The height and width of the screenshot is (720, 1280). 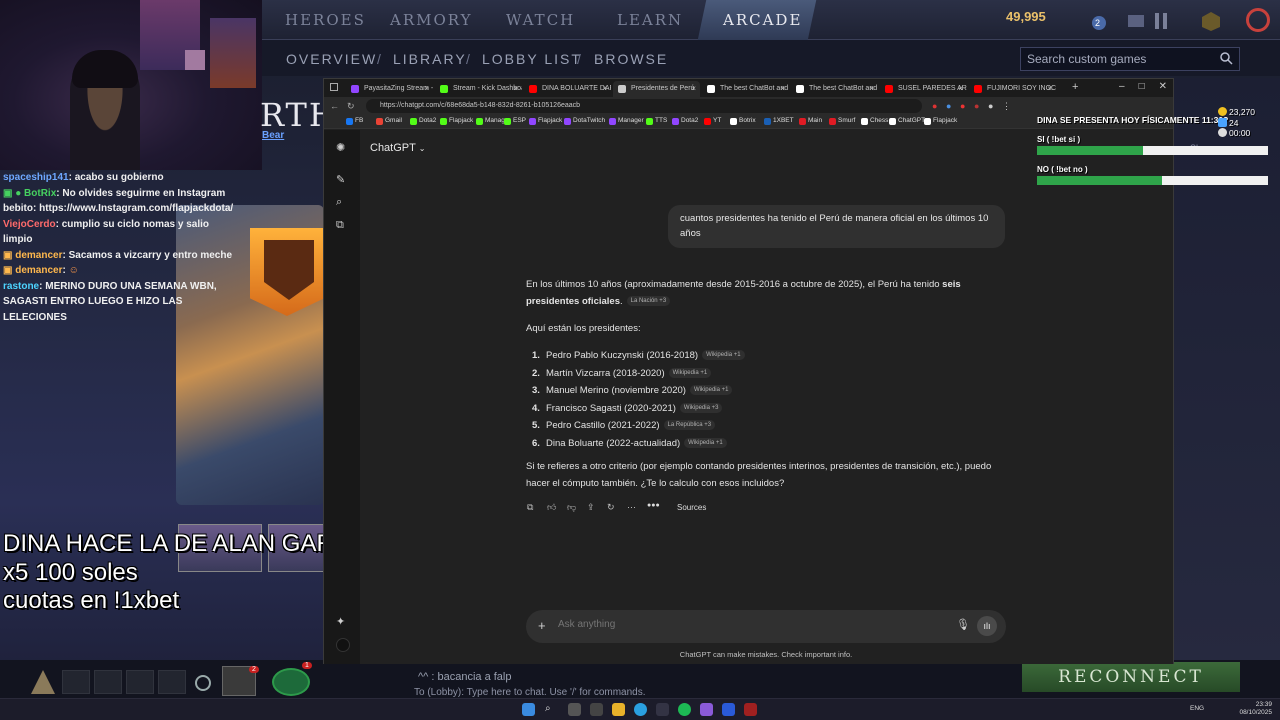 What do you see at coordinates (631, 59) in the screenshot?
I see `subnav-browse: BROWSE` at bounding box center [631, 59].